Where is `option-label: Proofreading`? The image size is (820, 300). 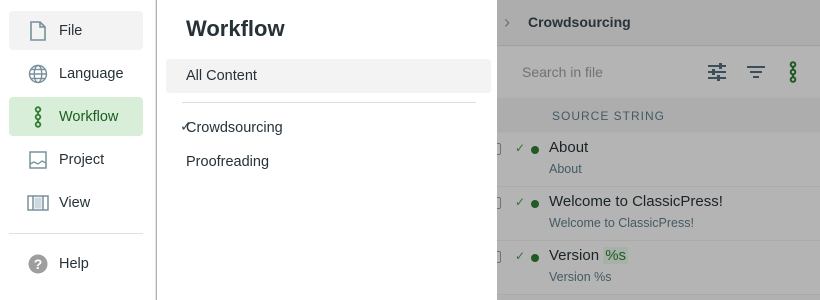 option-label: Proofreading is located at coordinates (228, 162).